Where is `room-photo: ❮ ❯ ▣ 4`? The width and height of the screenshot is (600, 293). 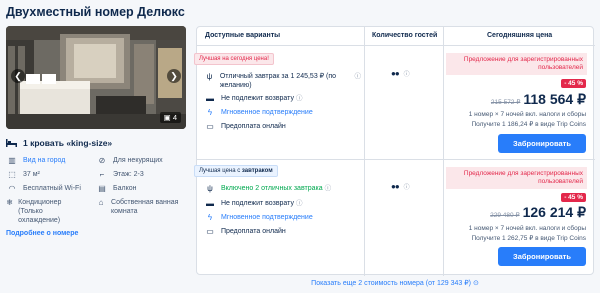
room-photo: ❮ ❯ ▣ 4 is located at coordinates (96, 77).